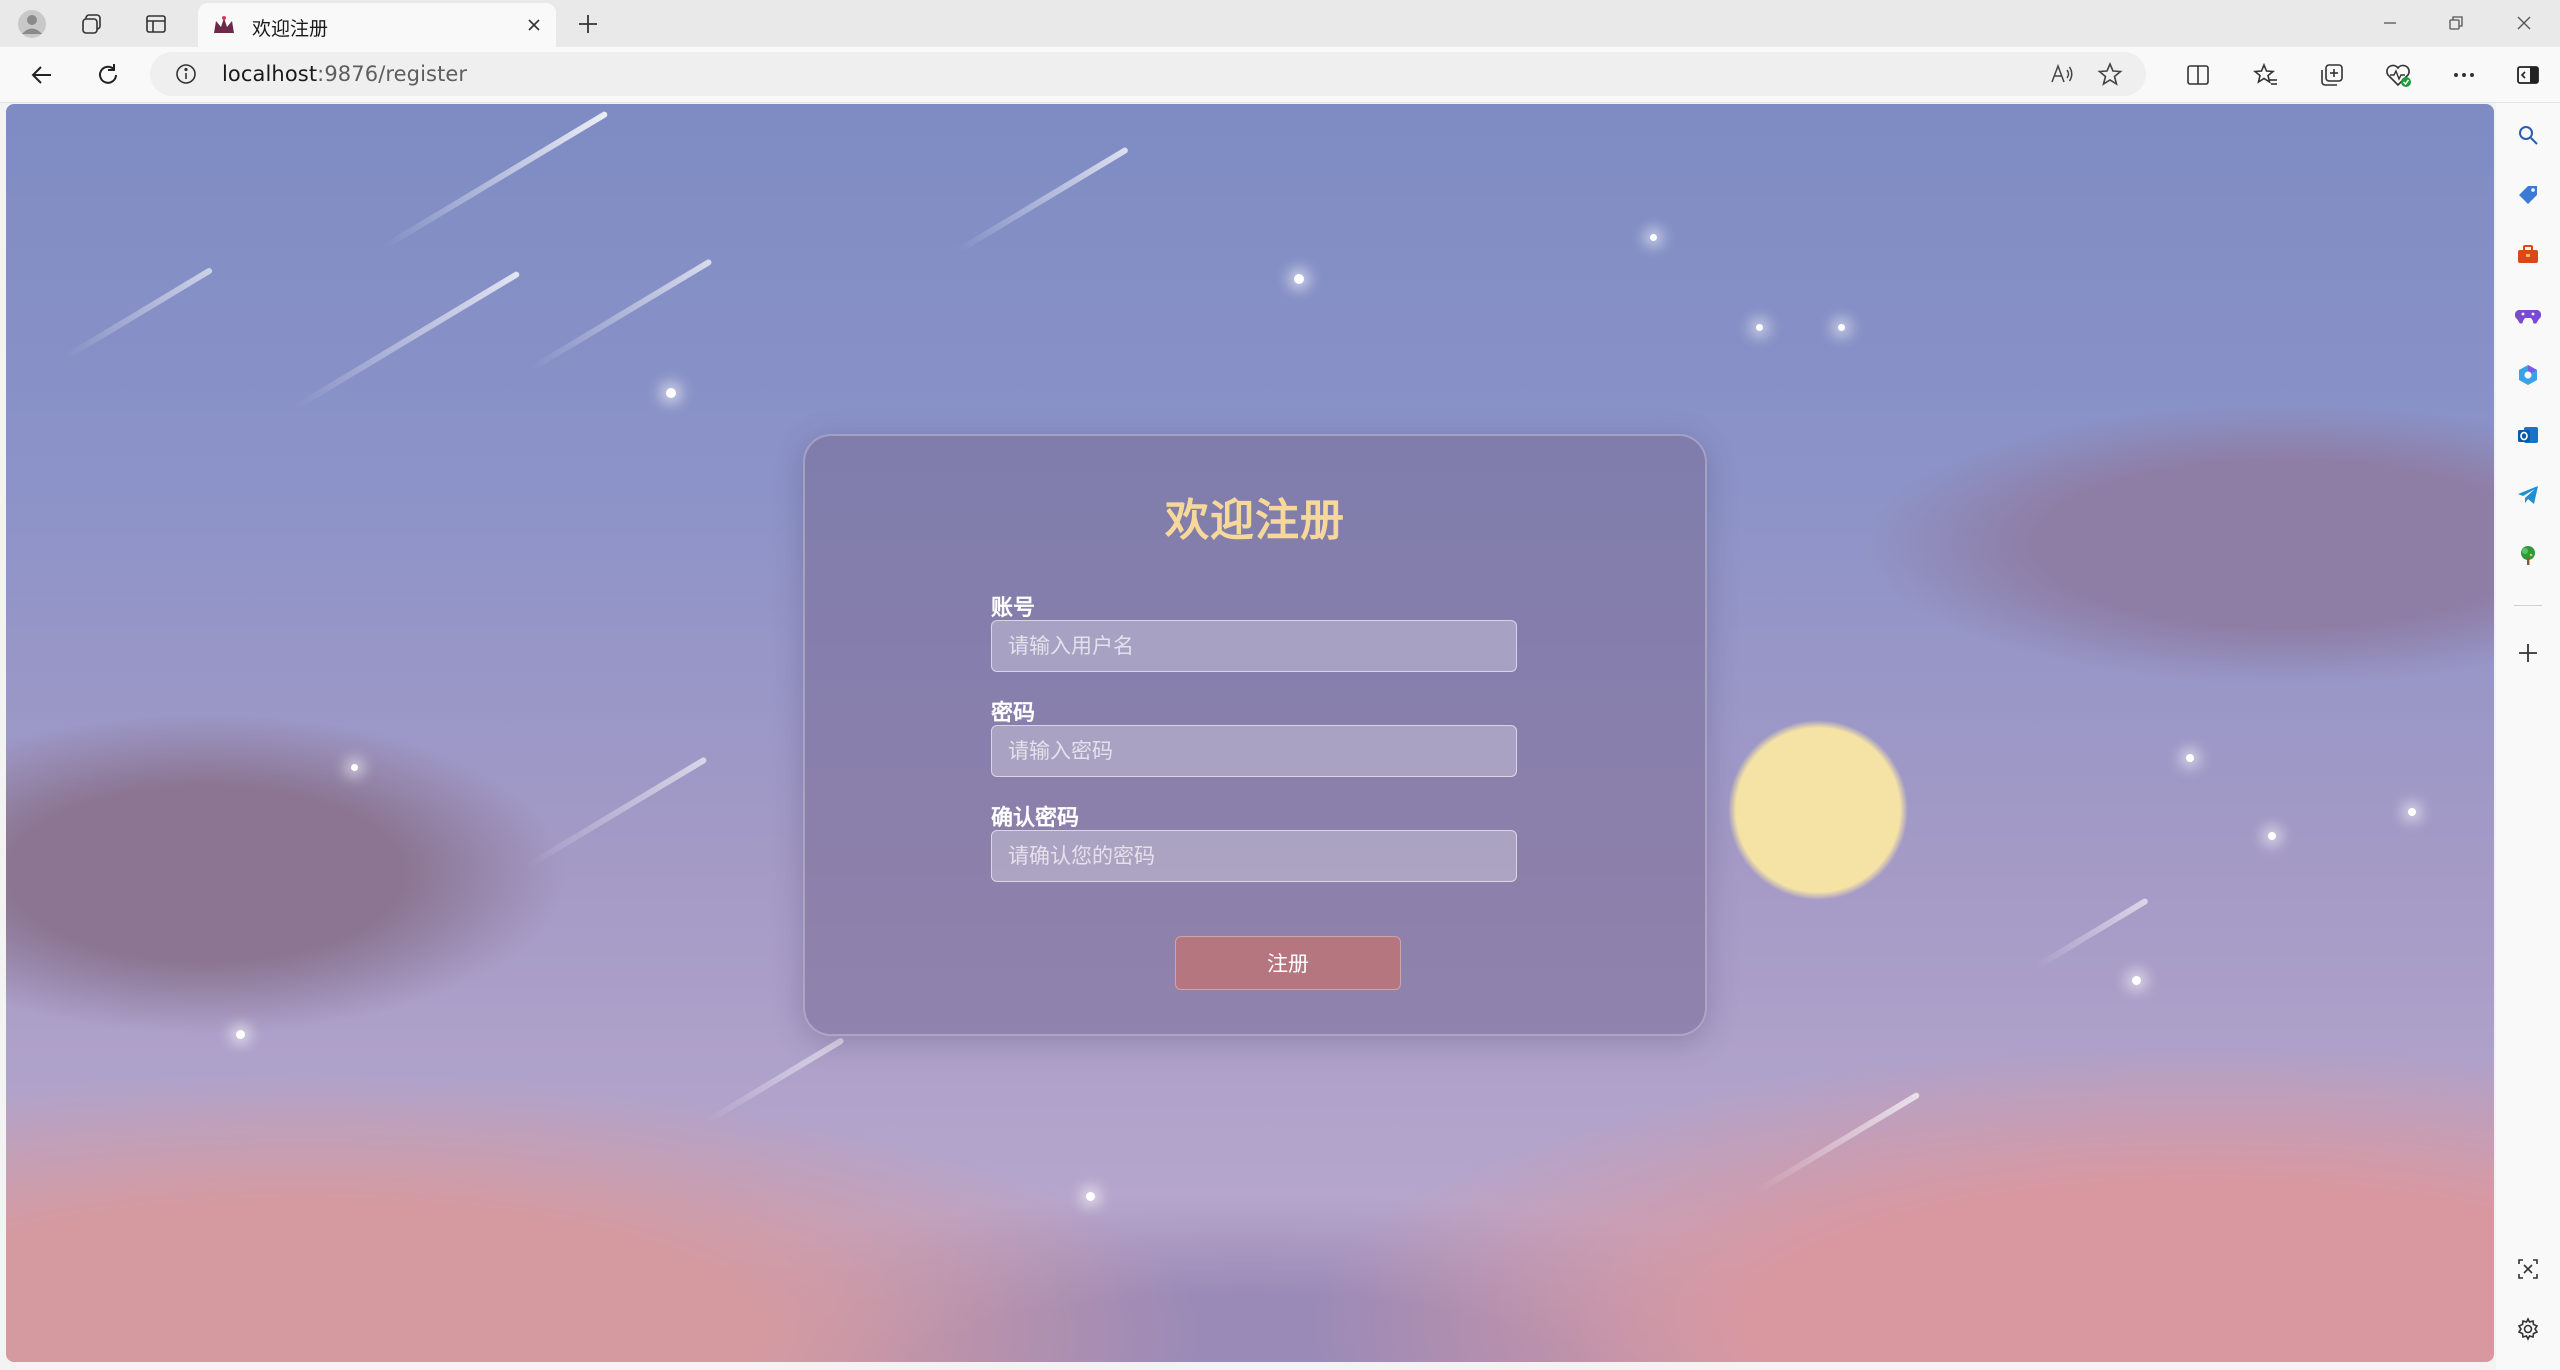  Describe the element at coordinates (2528, 1329) in the screenshot. I see `settings-gear-icon` at that location.